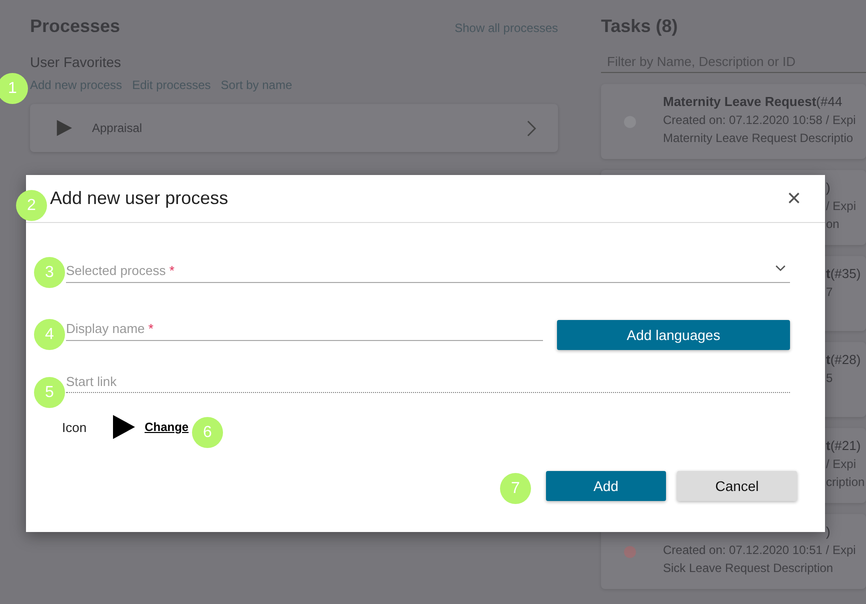 This screenshot has width=866, height=604. What do you see at coordinates (843, 445) in the screenshot?
I see `task-title: t(#21)` at bounding box center [843, 445].